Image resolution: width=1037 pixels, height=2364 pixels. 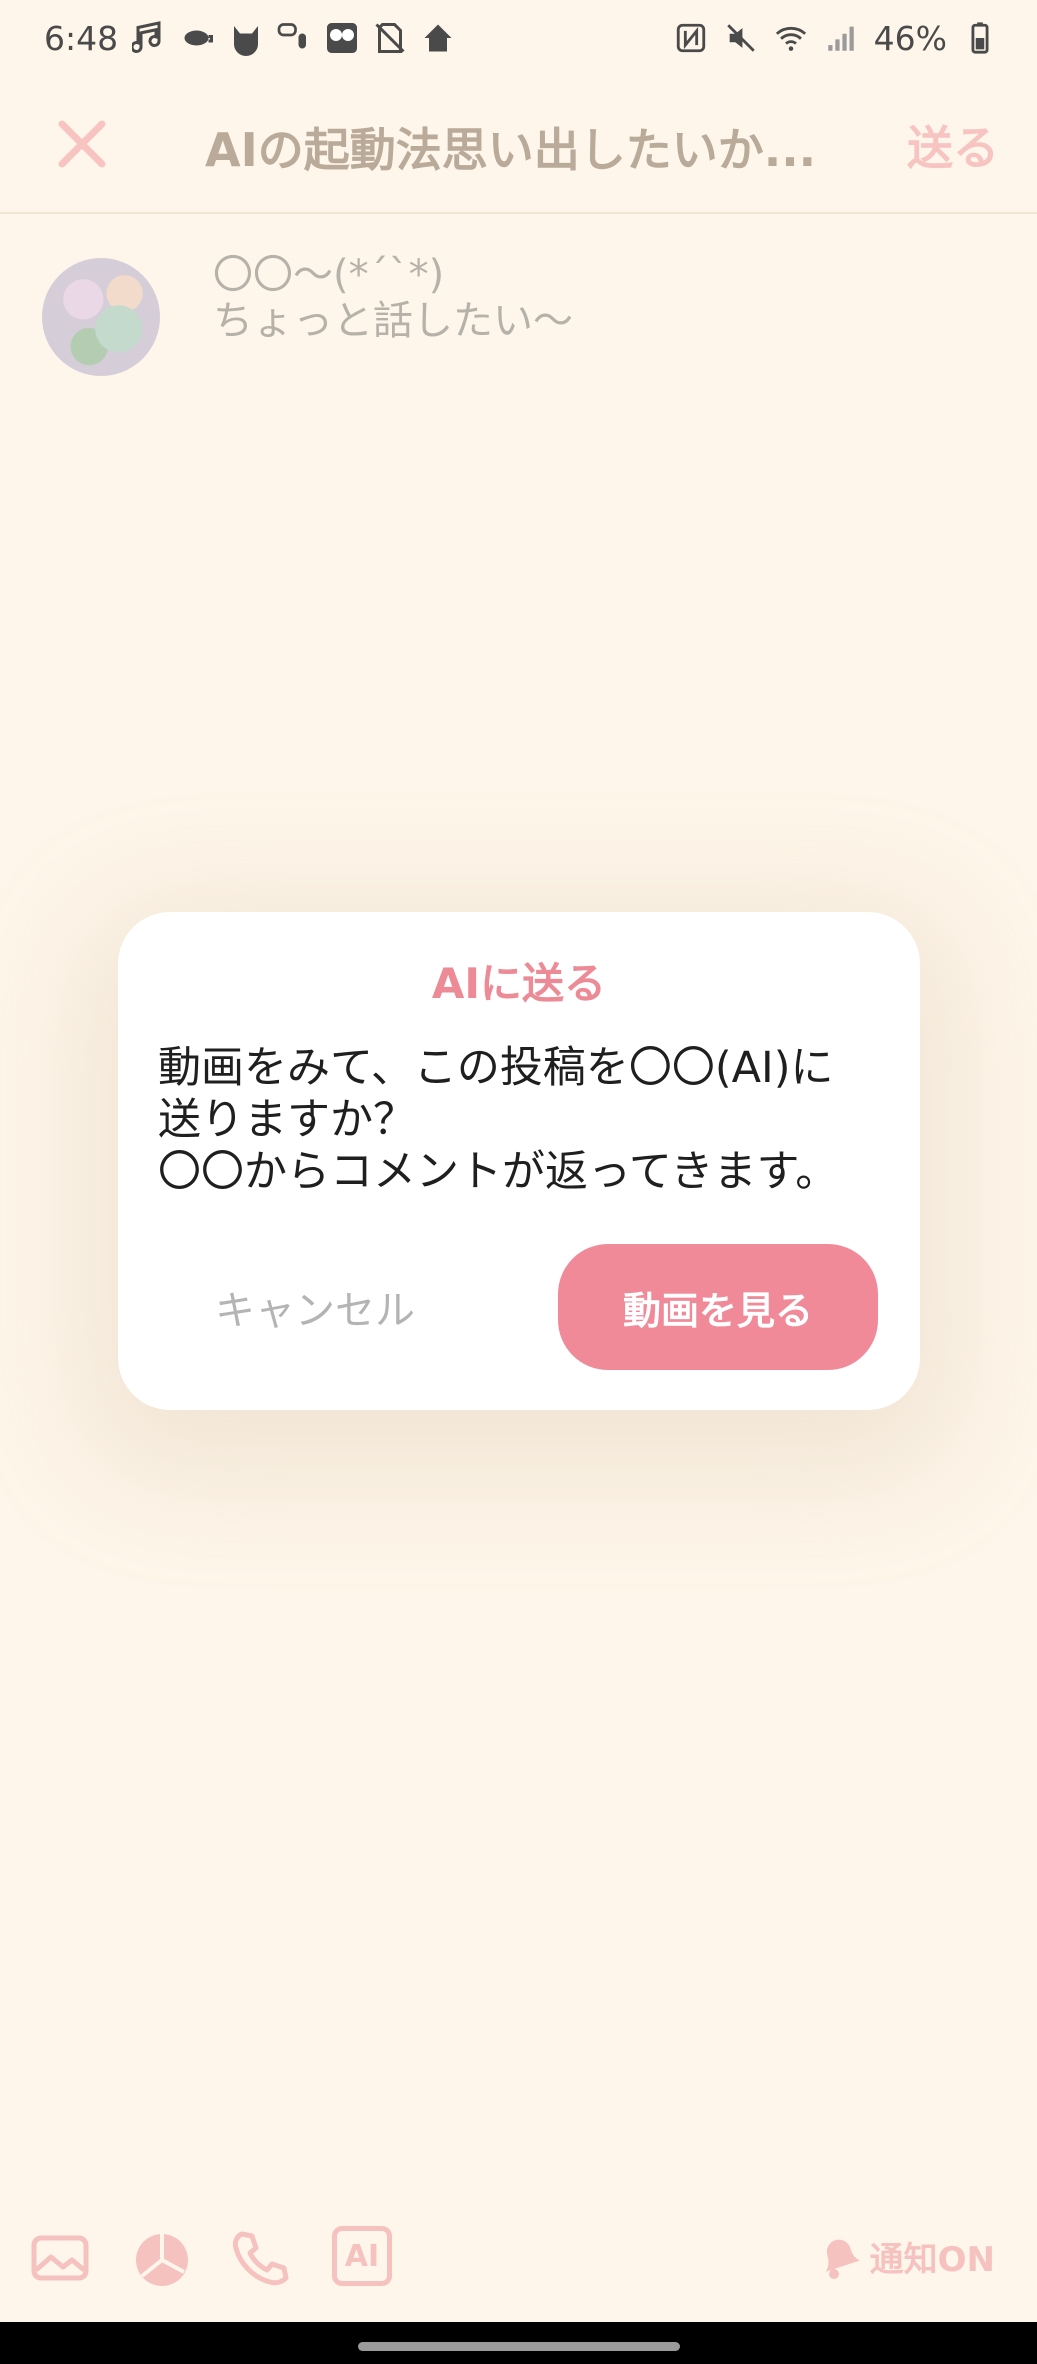 I want to click on header: AIの起動法思い出したいか... 送る, so click(x=518, y=145).